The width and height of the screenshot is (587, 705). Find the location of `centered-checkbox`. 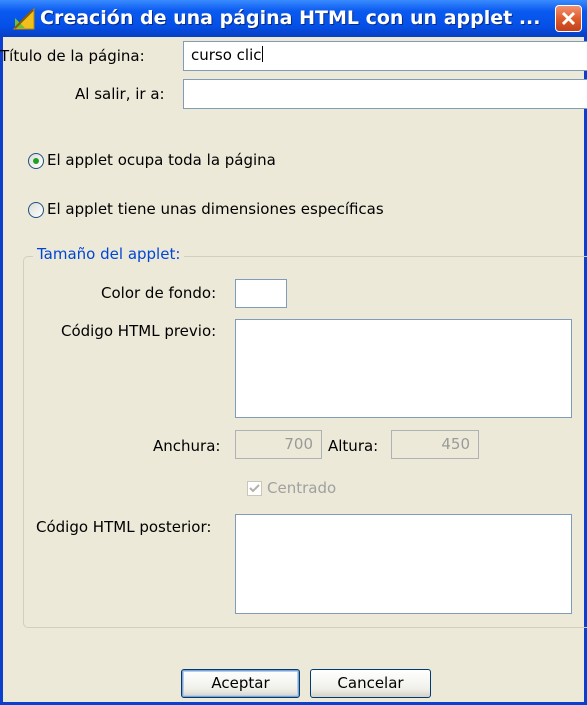

centered-checkbox is located at coordinates (254, 488).